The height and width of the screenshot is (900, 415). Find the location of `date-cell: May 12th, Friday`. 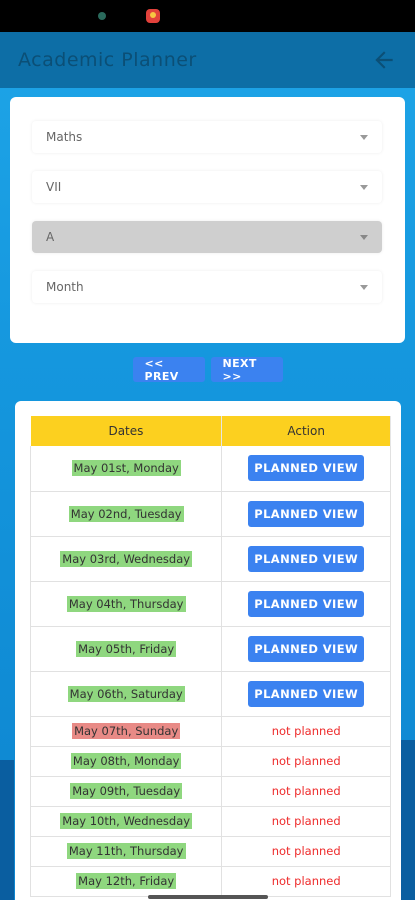

date-cell: May 12th, Friday is located at coordinates (126, 881).